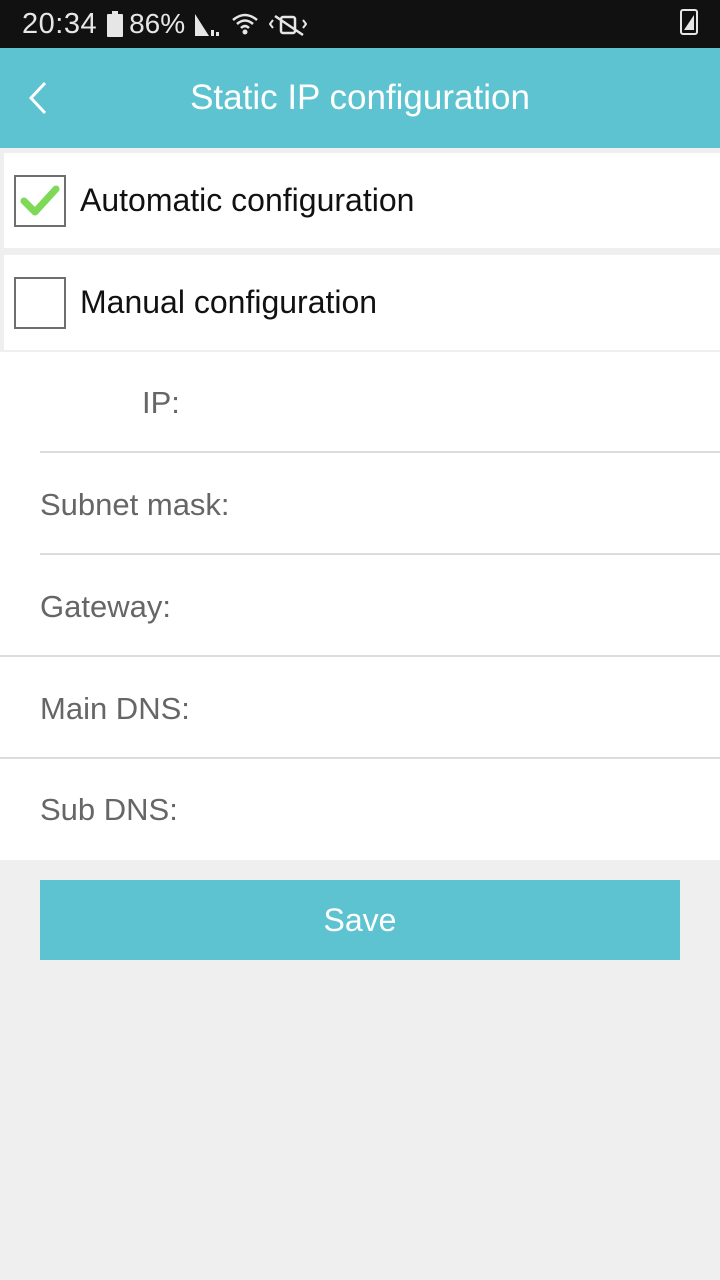  What do you see at coordinates (485, 403) in the screenshot?
I see `ip-input` at bounding box center [485, 403].